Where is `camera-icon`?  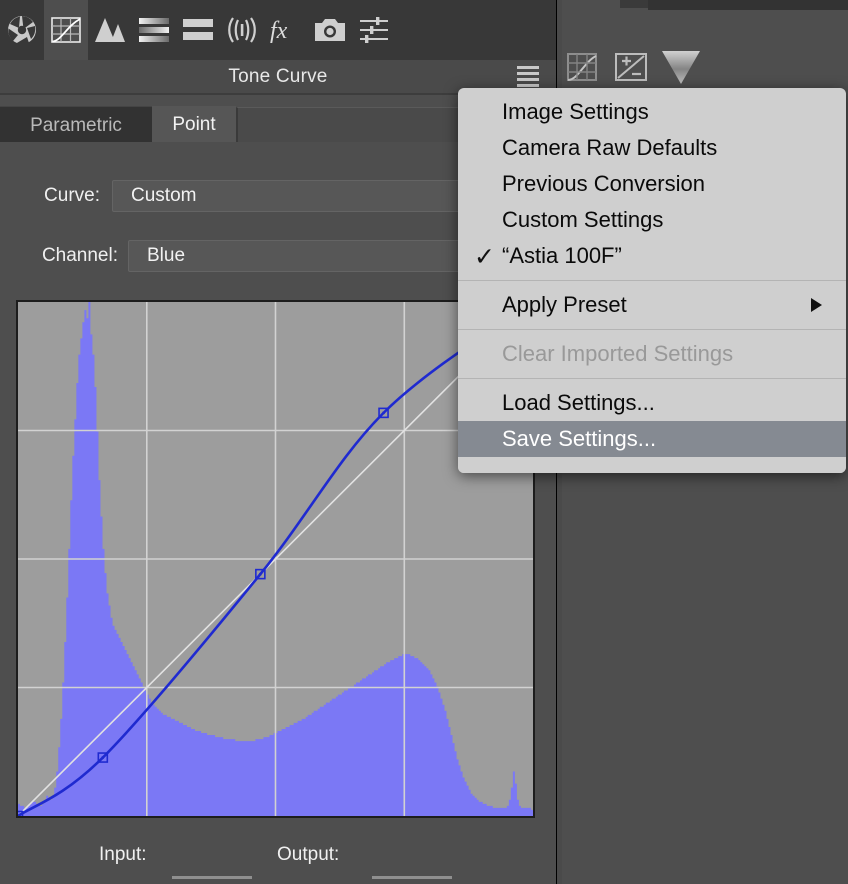 camera-icon is located at coordinates (330, 30).